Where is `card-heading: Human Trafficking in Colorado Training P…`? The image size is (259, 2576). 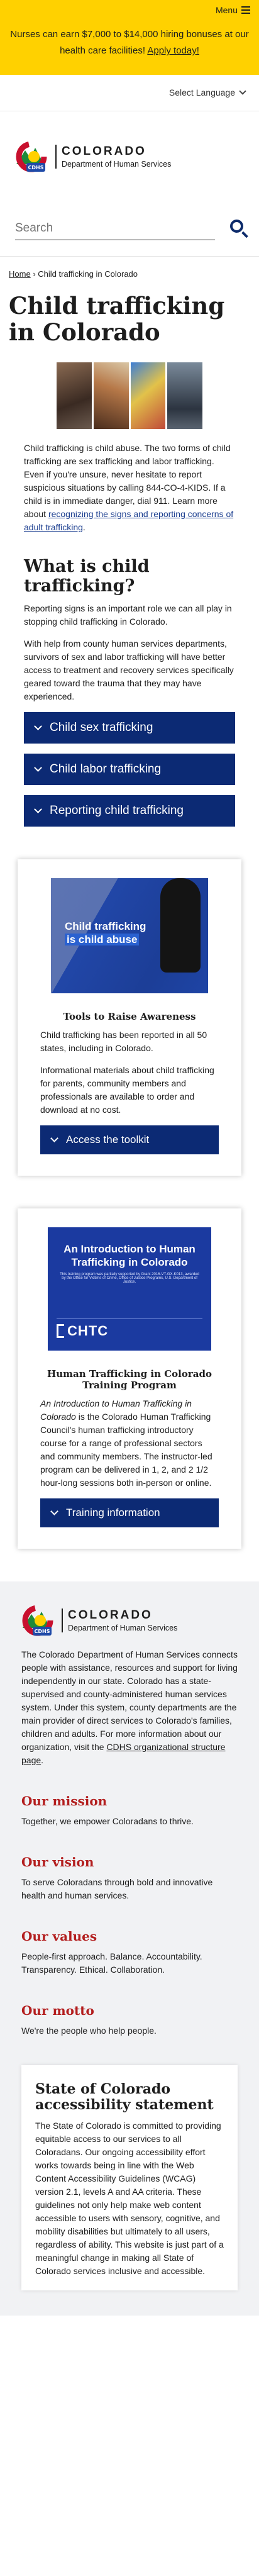
card-heading: Human Trafficking in Colorado Training P… is located at coordinates (129, 1379).